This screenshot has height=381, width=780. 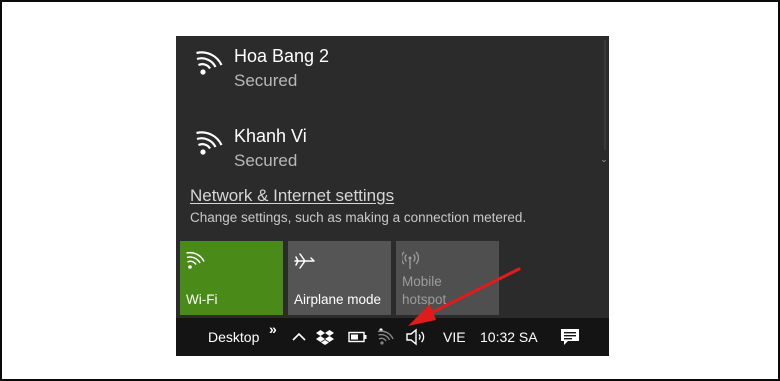 What do you see at coordinates (304, 261) in the screenshot?
I see `airplane-icon` at bounding box center [304, 261].